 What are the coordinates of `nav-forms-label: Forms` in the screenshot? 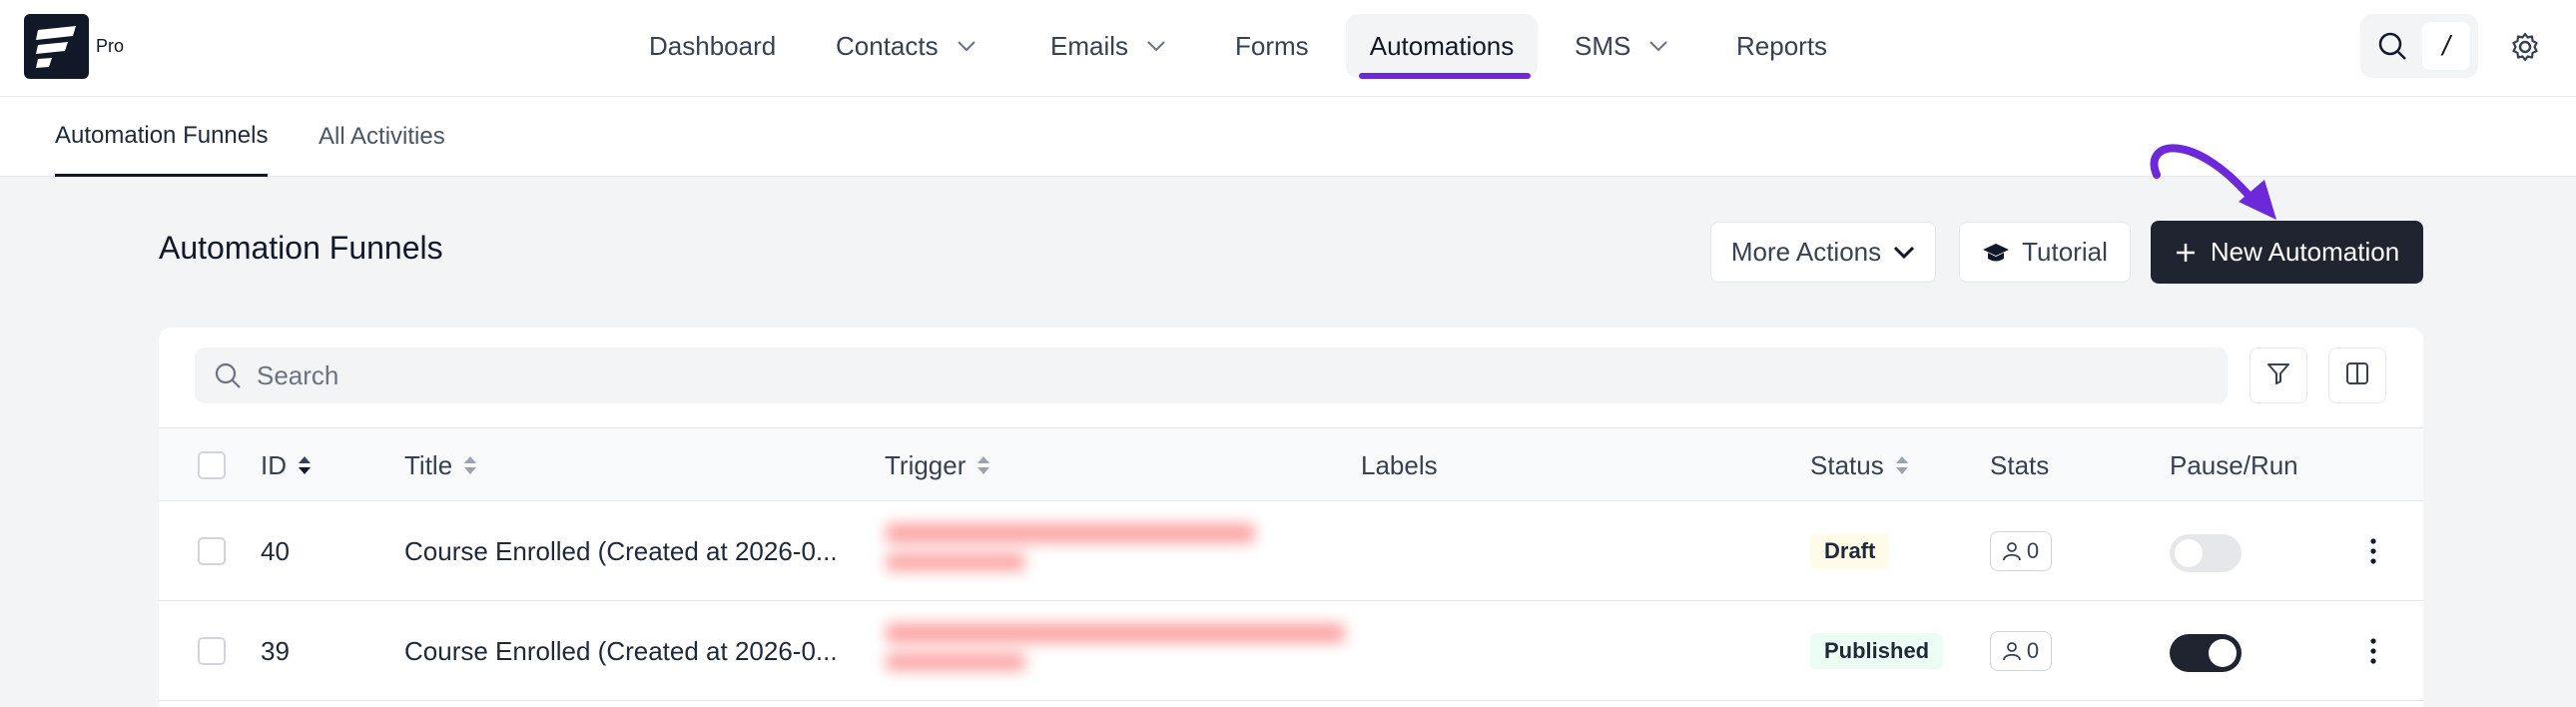 It's located at (1272, 45).